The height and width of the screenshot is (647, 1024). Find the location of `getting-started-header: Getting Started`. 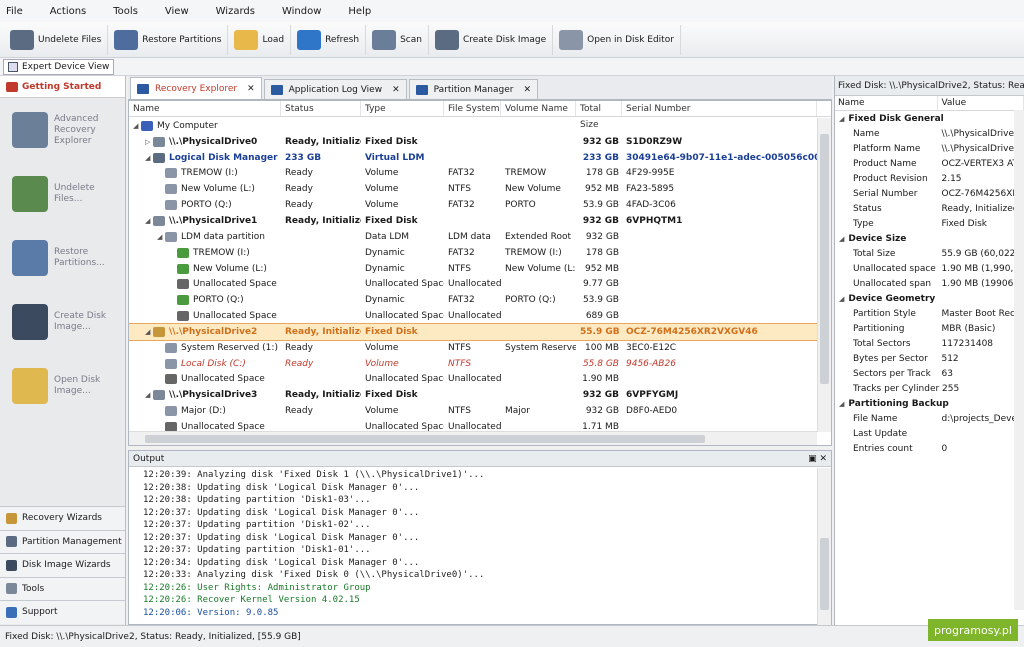

getting-started-header: Getting Started is located at coordinates (62, 87).